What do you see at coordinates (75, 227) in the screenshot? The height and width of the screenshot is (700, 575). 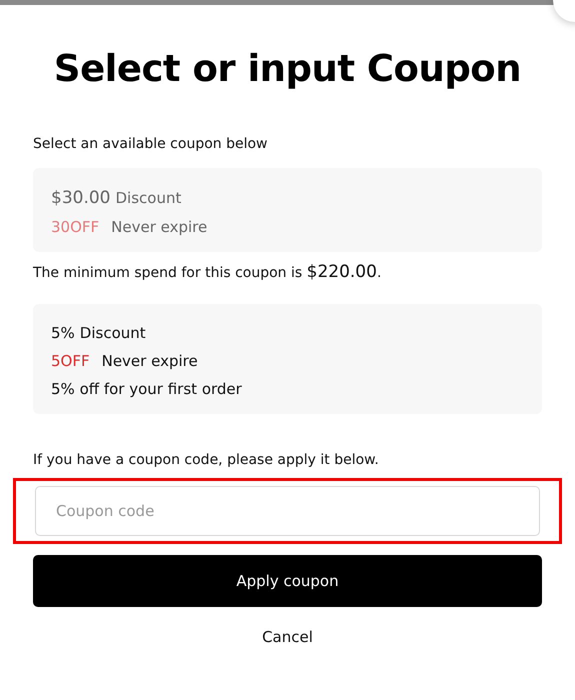 I see `coupon-code: 30OFF` at bounding box center [75, 227].